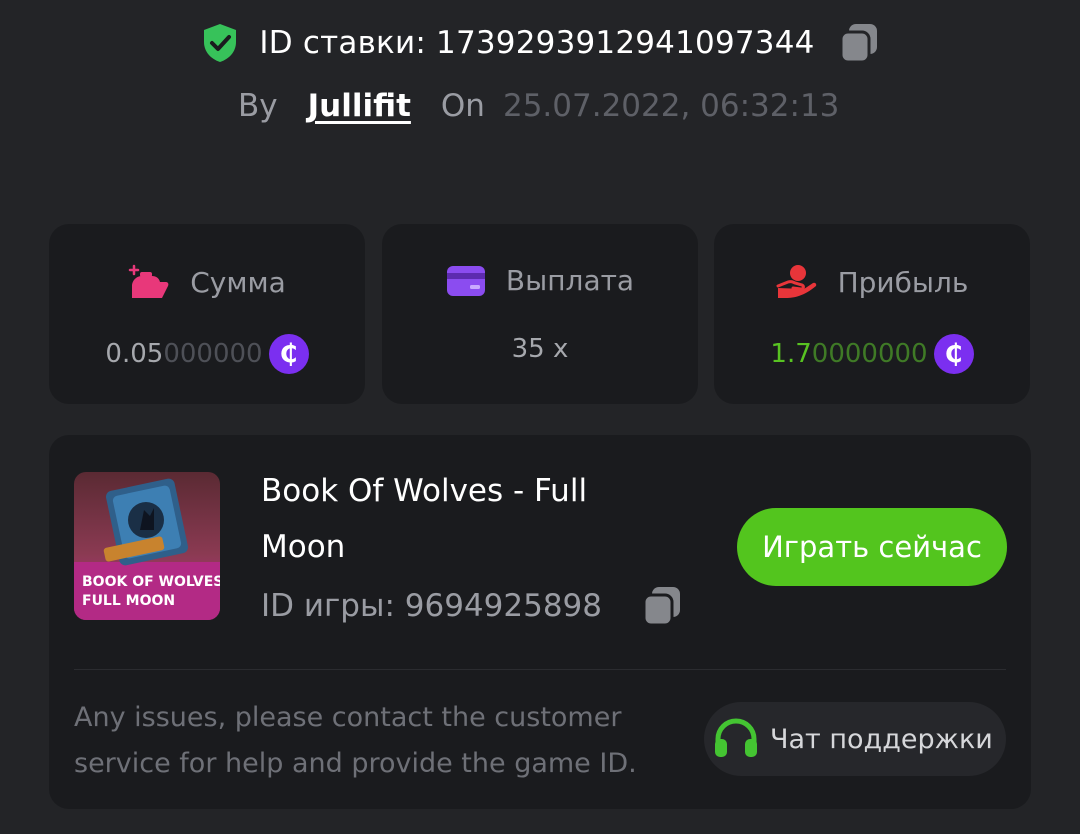 Image resolution: width=1080 pixels, height=834 pixels. Describe the element at coordinates (540, 669) in the screenshot. I see `divider` at that location.